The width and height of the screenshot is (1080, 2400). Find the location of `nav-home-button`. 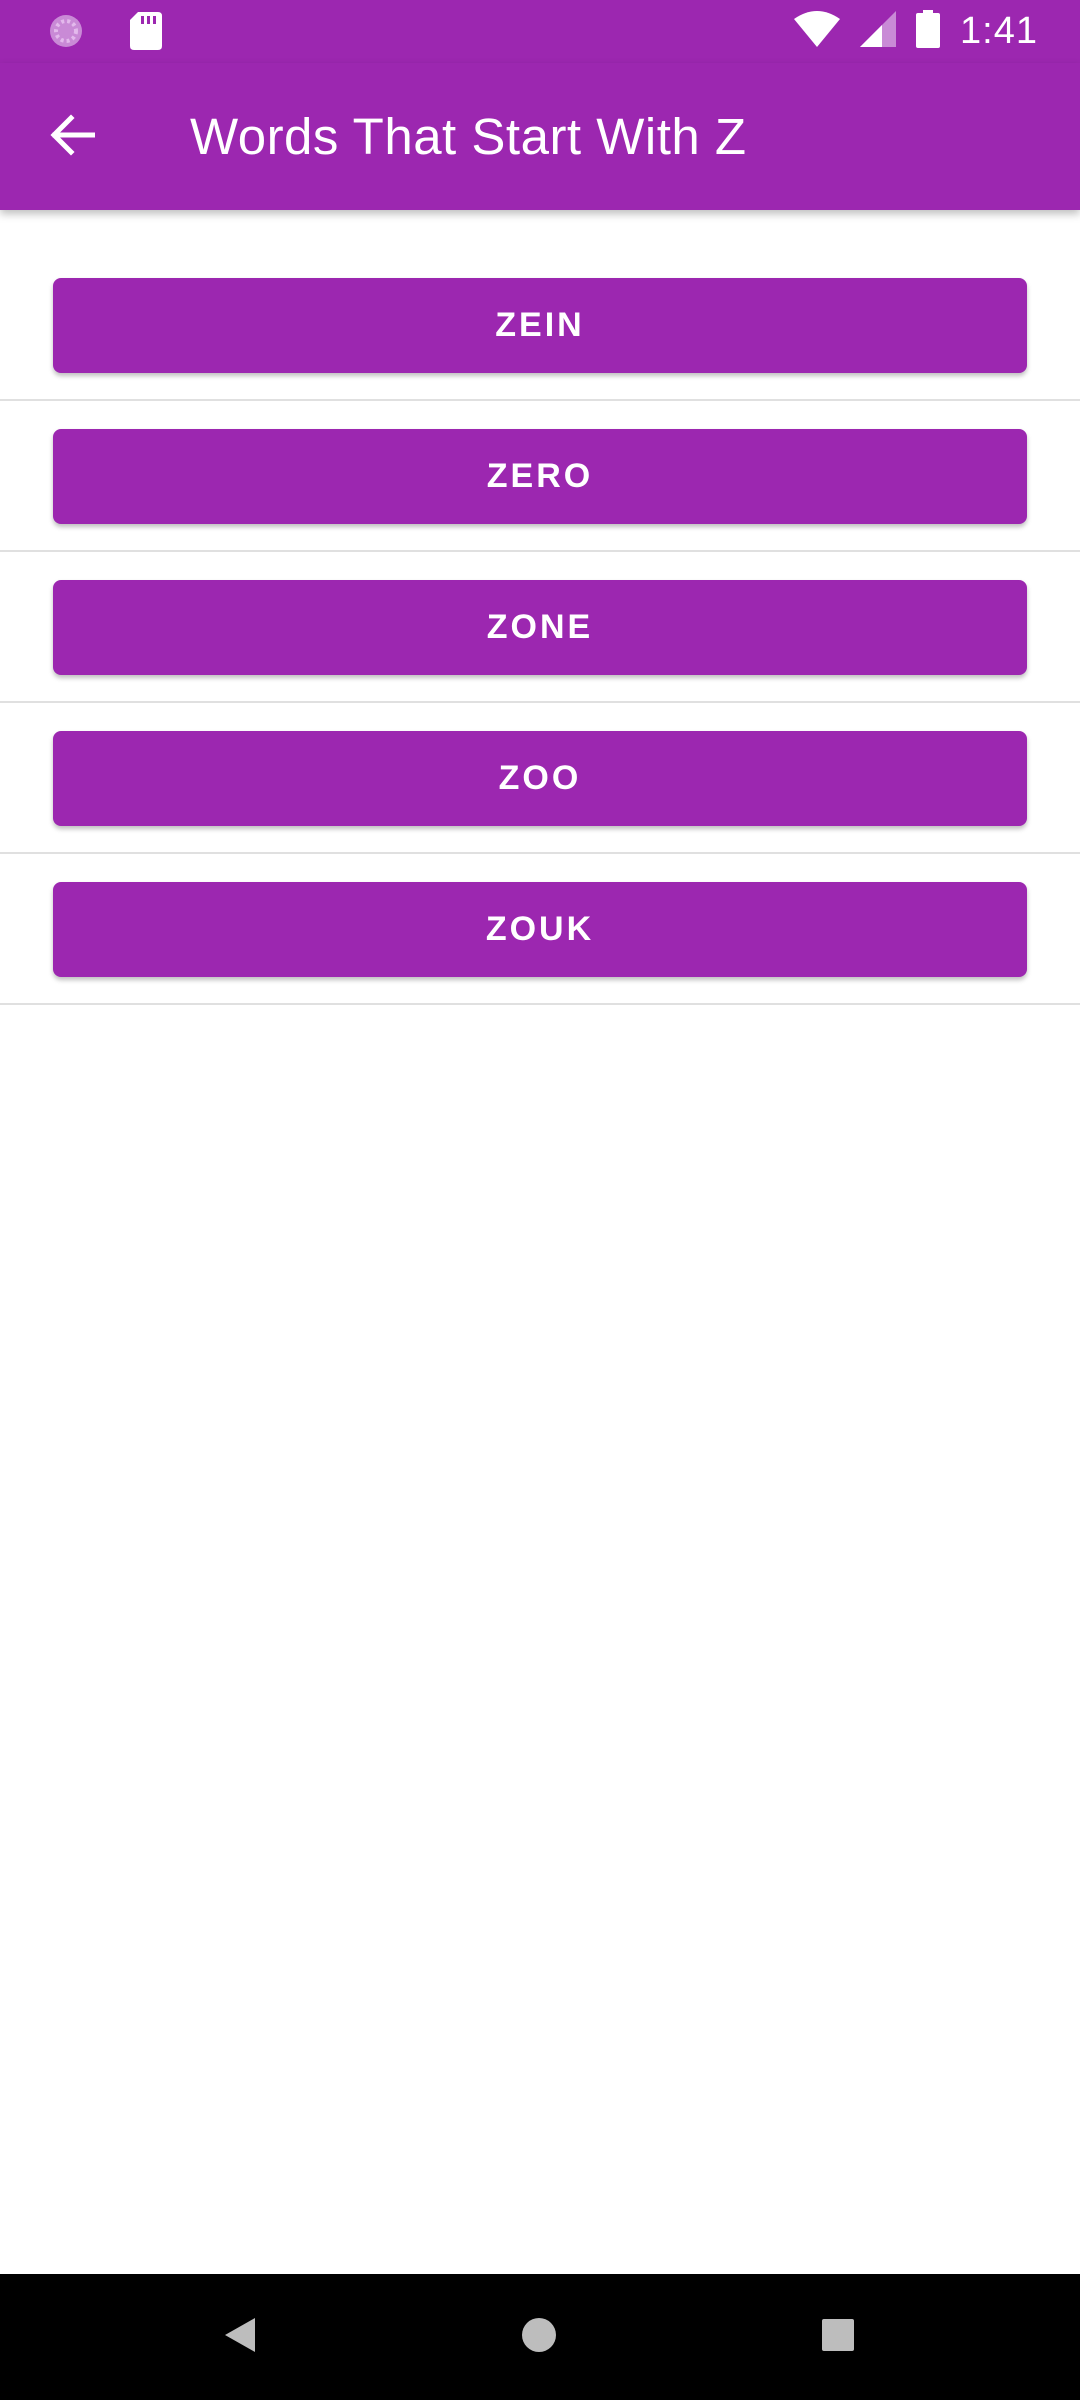

nav-home-button is located at coordinates (539, 2337).